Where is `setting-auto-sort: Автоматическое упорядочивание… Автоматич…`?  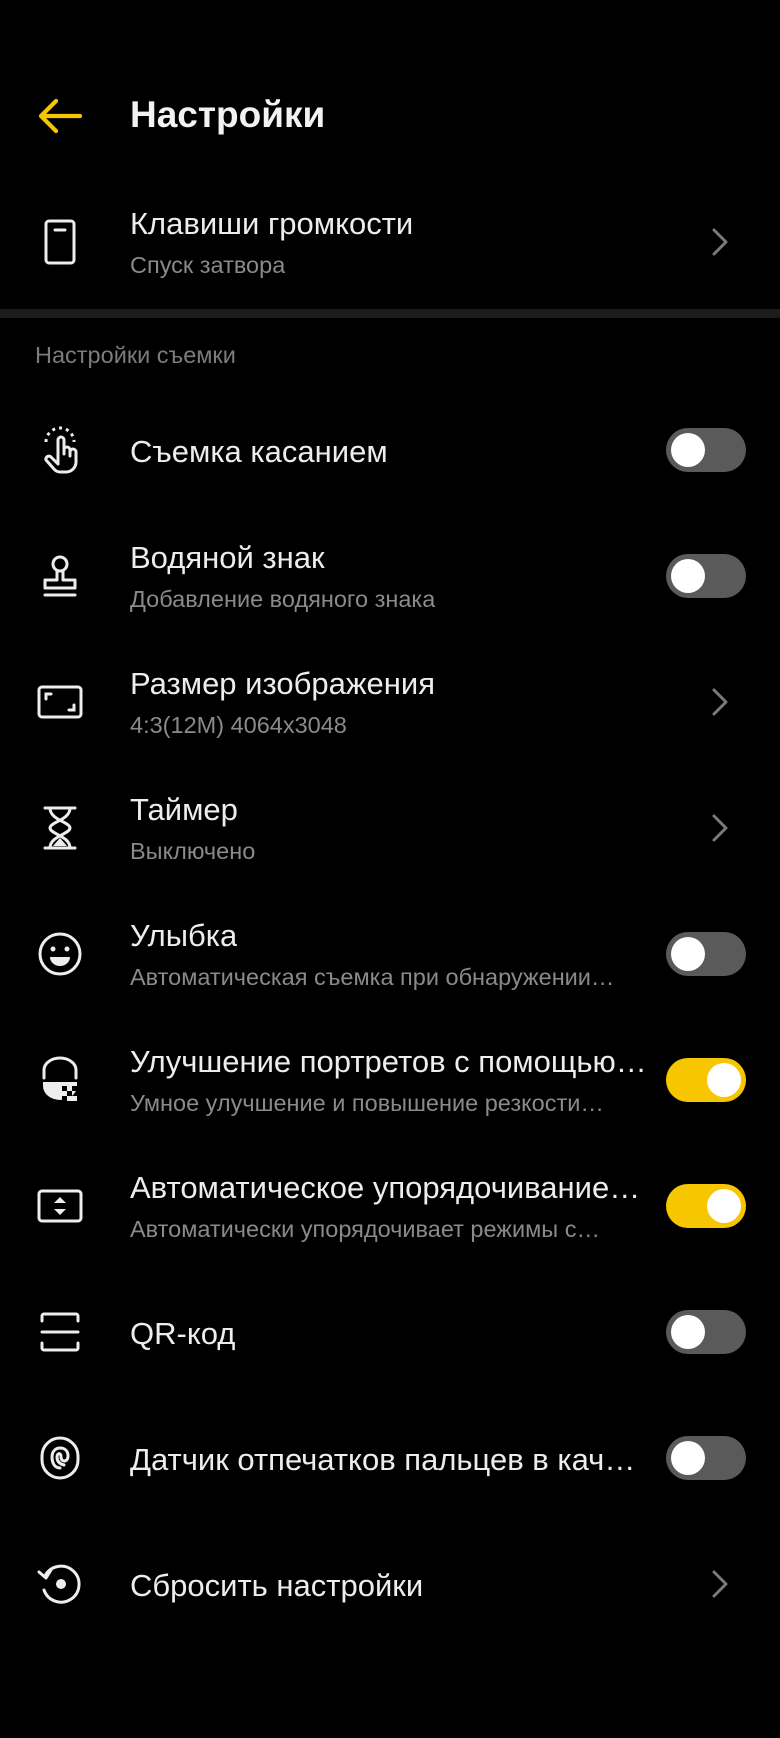 setting-auto-sort: Автоматическое упорядочивание… Автоматич… is located at coordinates (390, 1206).